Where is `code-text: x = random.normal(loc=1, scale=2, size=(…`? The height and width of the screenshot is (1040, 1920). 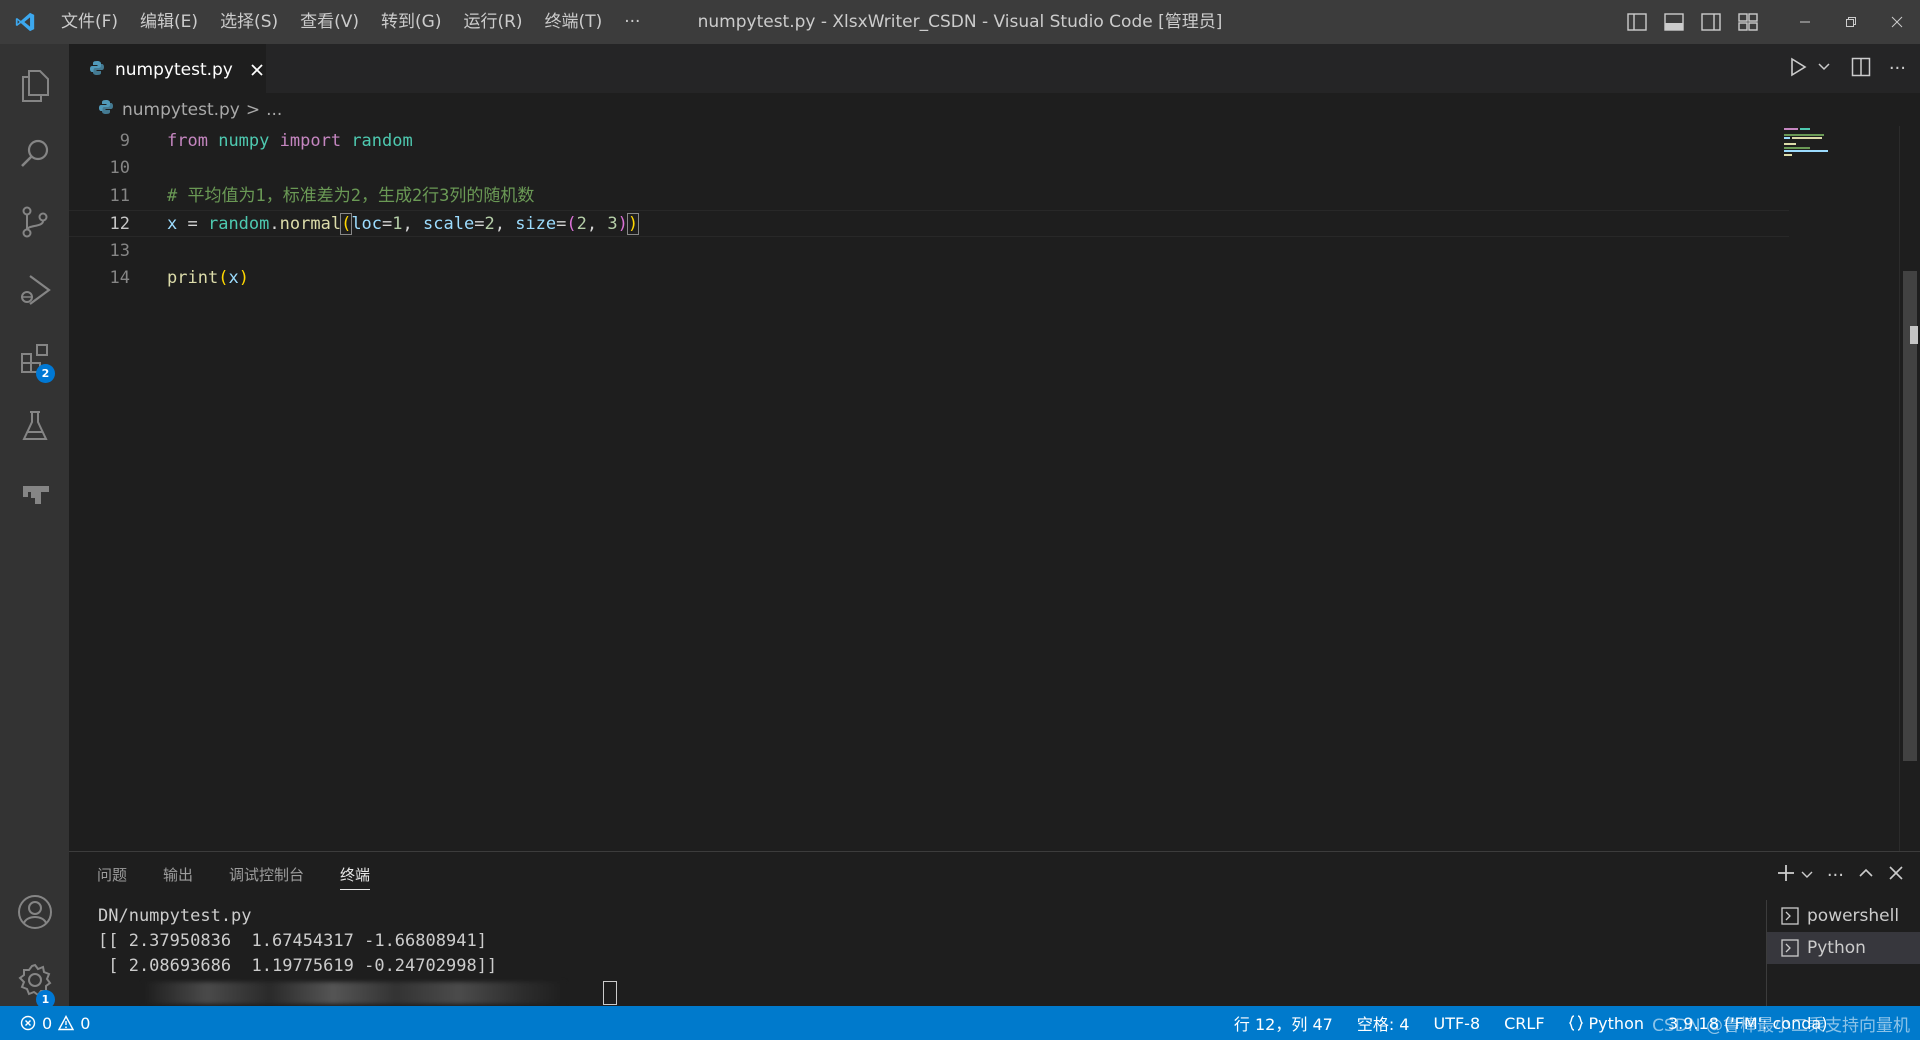 code-text: x = random.normal(loc=1, scale=2, size=(… is located at coordinates (403, 224).